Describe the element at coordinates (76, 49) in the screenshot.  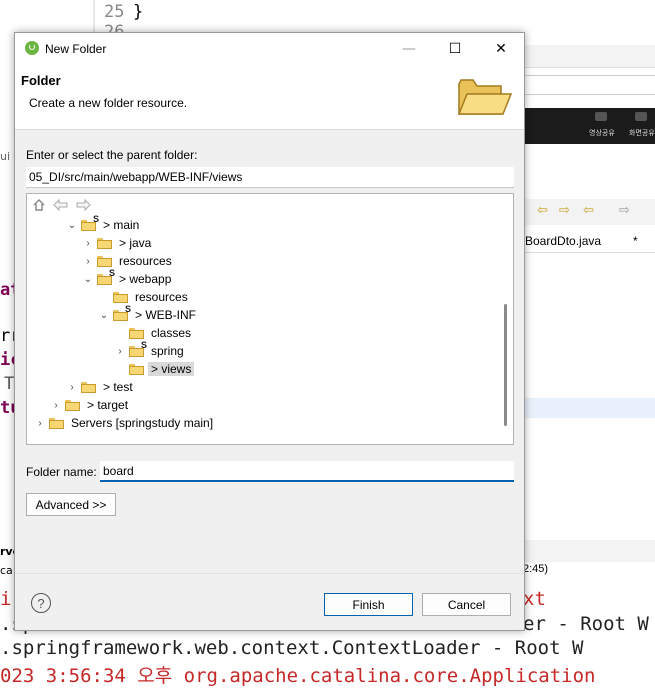
I see `dialog-title: New Folder` at that location.